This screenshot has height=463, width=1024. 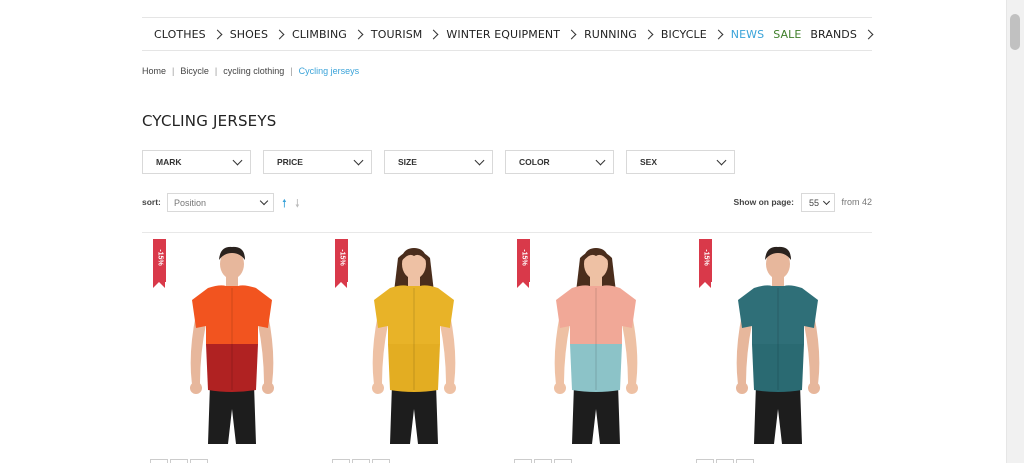 I want to click on filter-bar: MARK PRICE SIZE COLOR SEX, so click(x=438, y=162).